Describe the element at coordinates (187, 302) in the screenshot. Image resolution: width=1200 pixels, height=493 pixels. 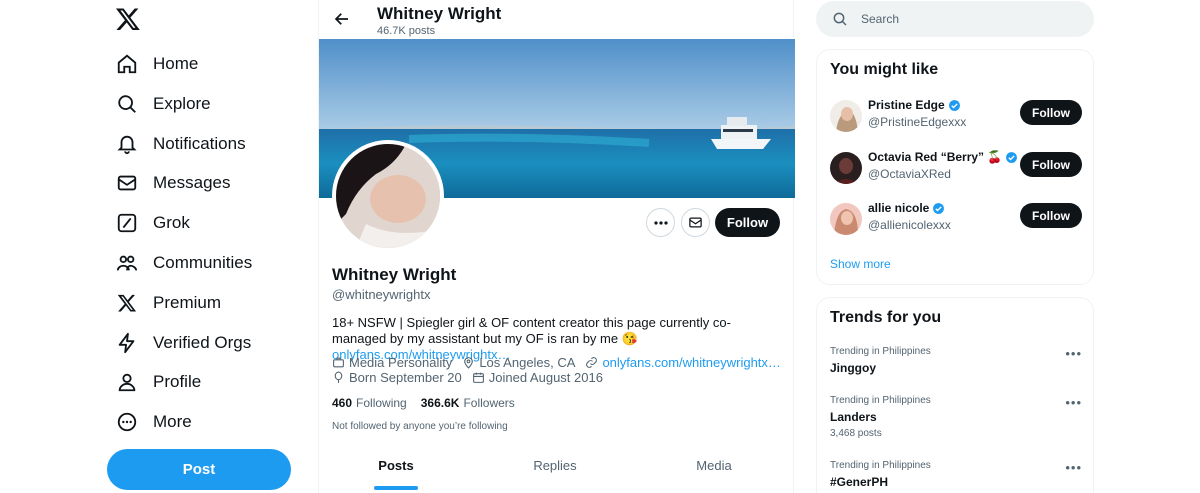
I see `nav-label: Premium` at that location.